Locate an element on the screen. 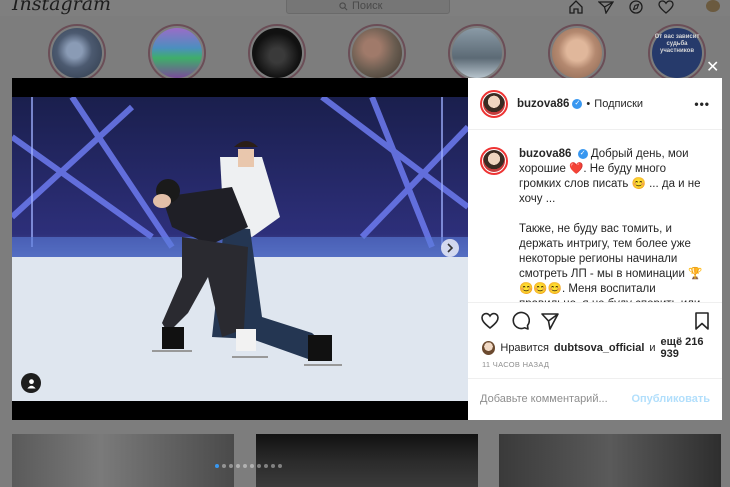  top-bar: Instagram Поиск is located at coordinates (365, 8).